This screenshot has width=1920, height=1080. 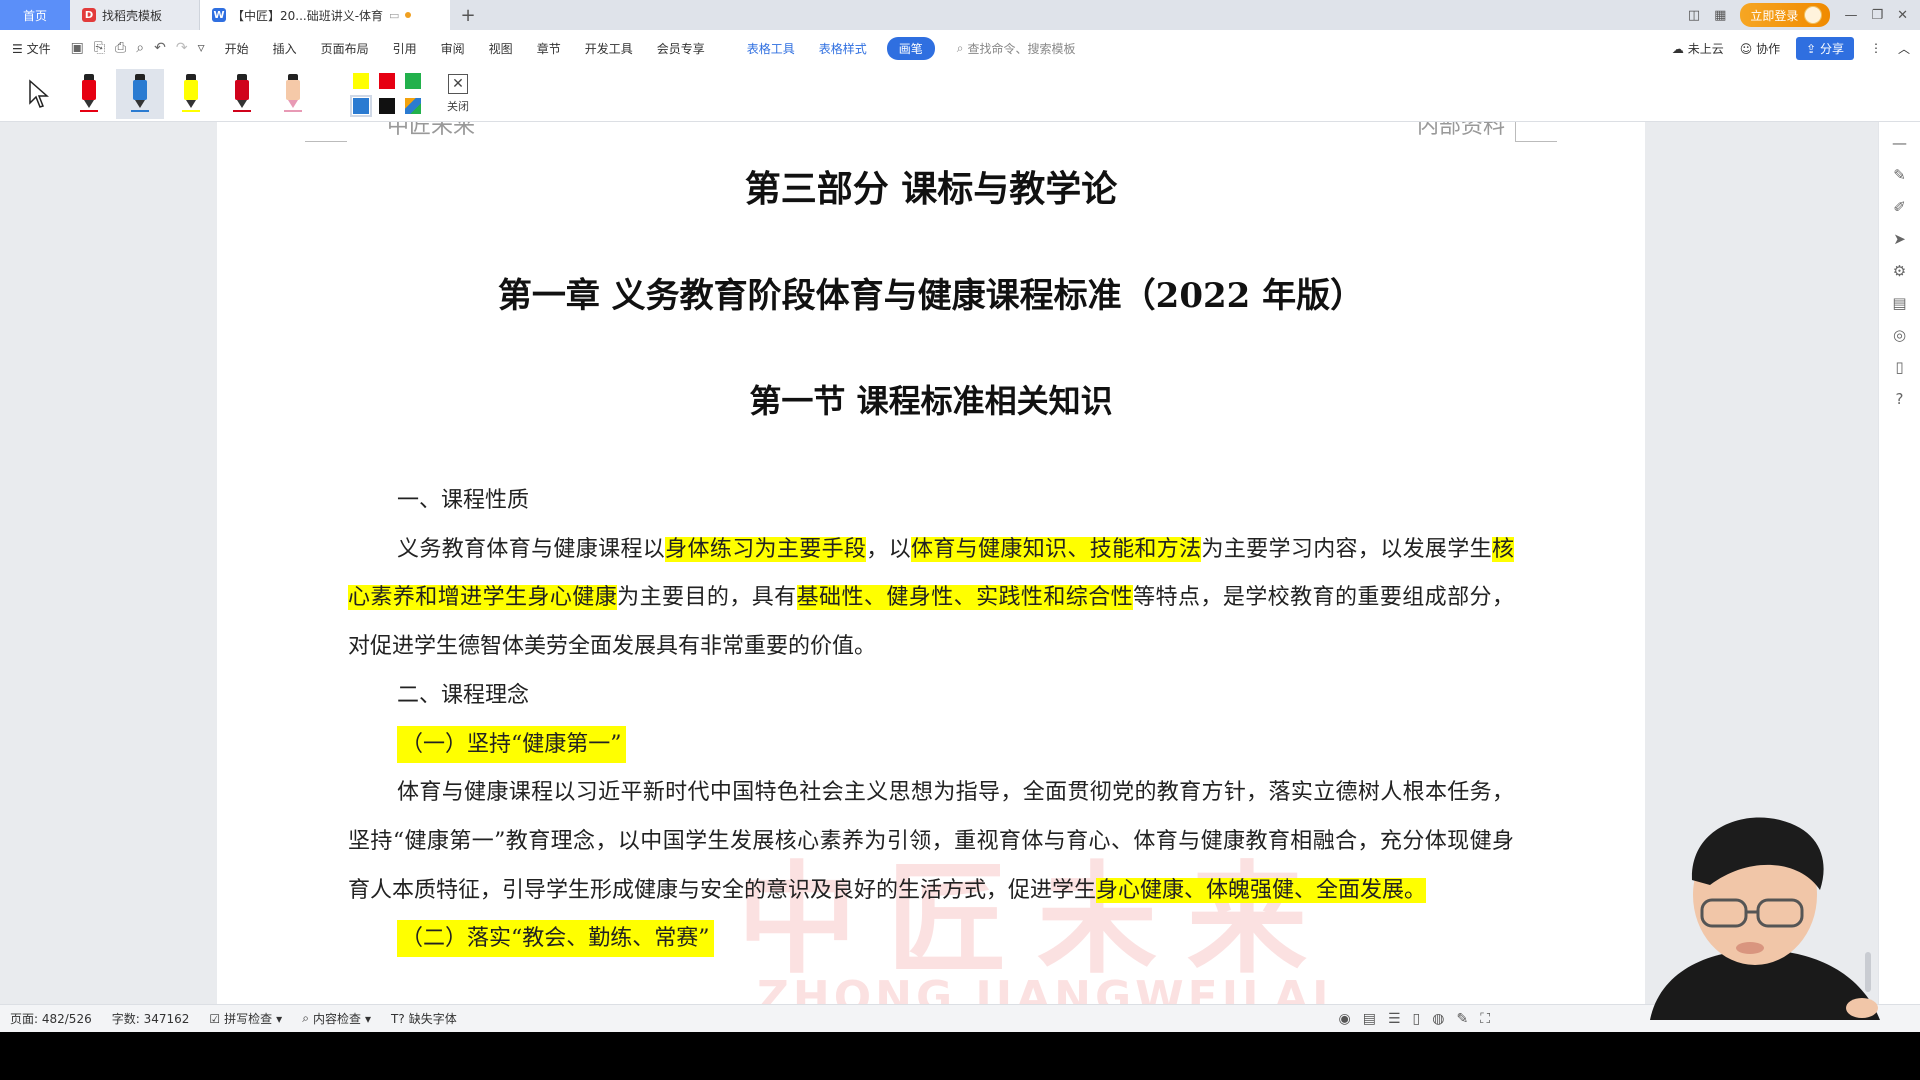 I want to click on swatch-red, so click(x=387, y=81).